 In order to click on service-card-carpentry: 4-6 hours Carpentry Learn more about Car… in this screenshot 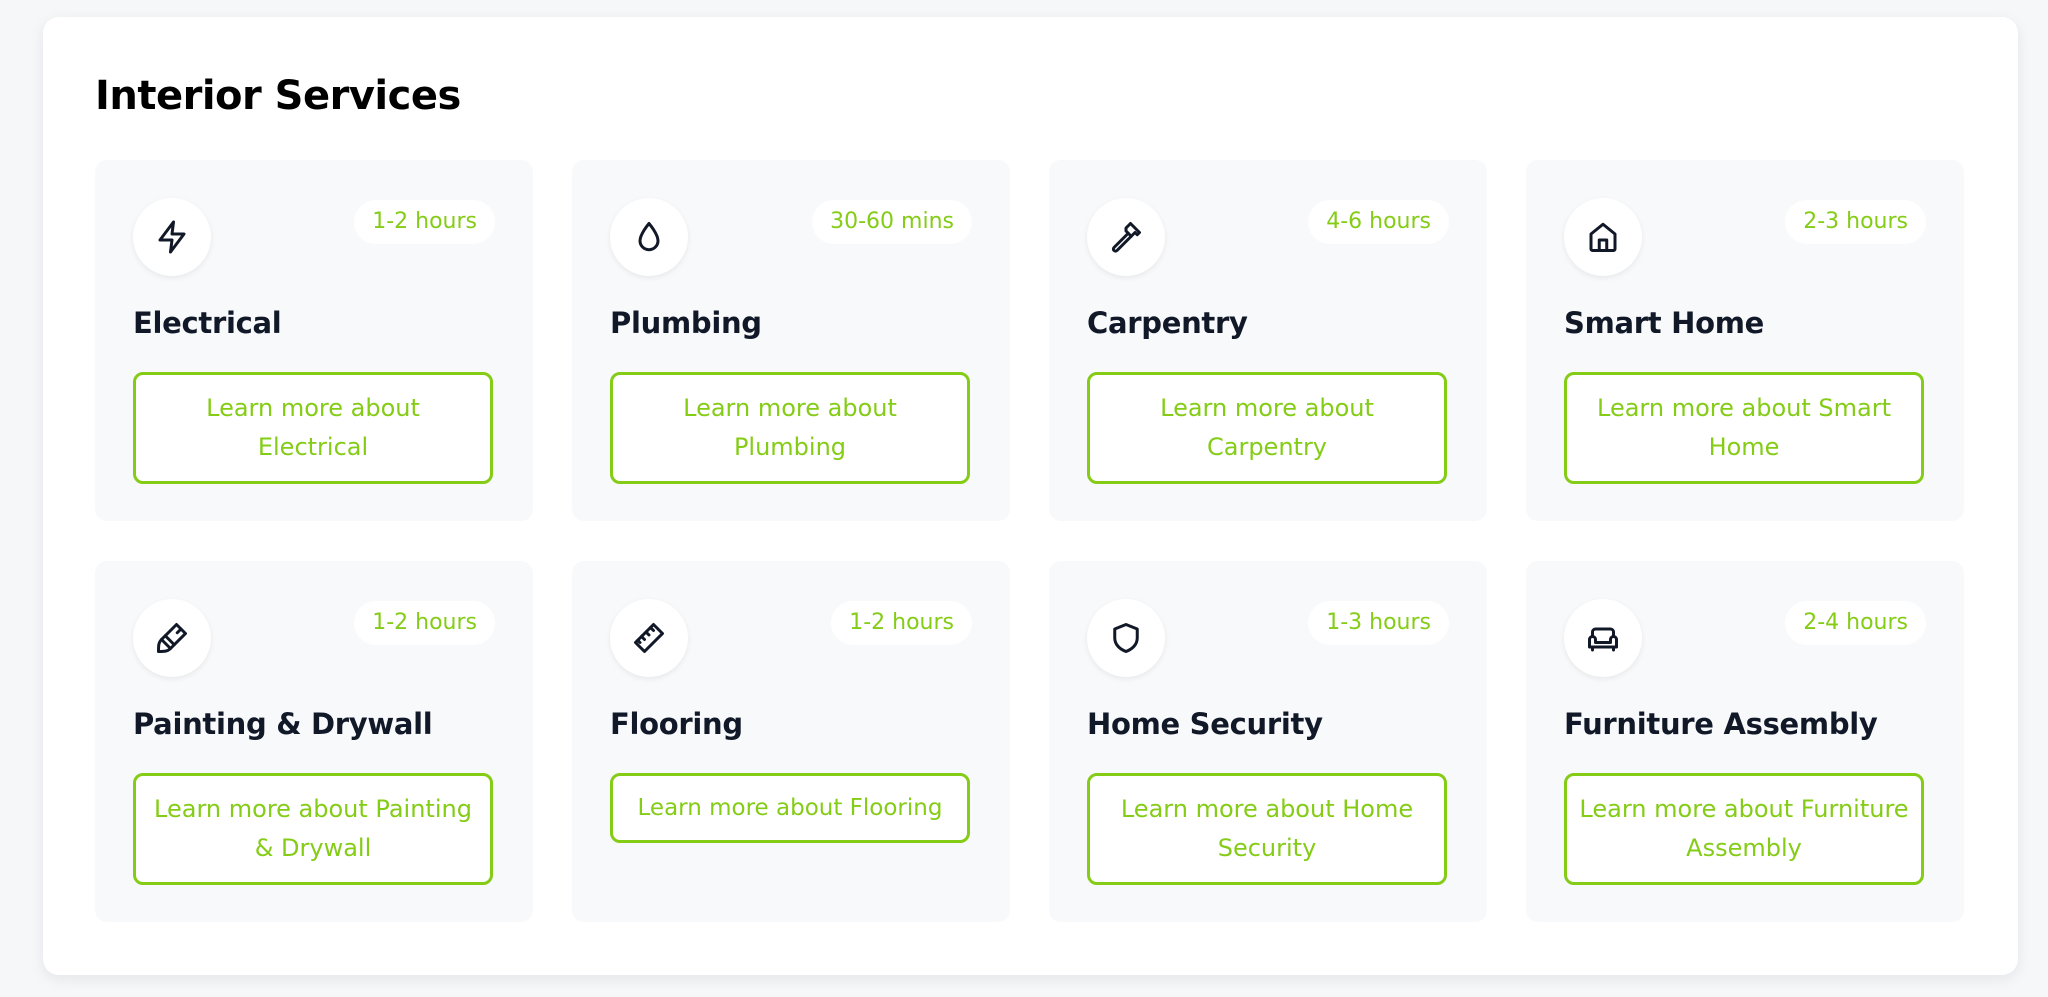, I will do `click(1268, 340)`.